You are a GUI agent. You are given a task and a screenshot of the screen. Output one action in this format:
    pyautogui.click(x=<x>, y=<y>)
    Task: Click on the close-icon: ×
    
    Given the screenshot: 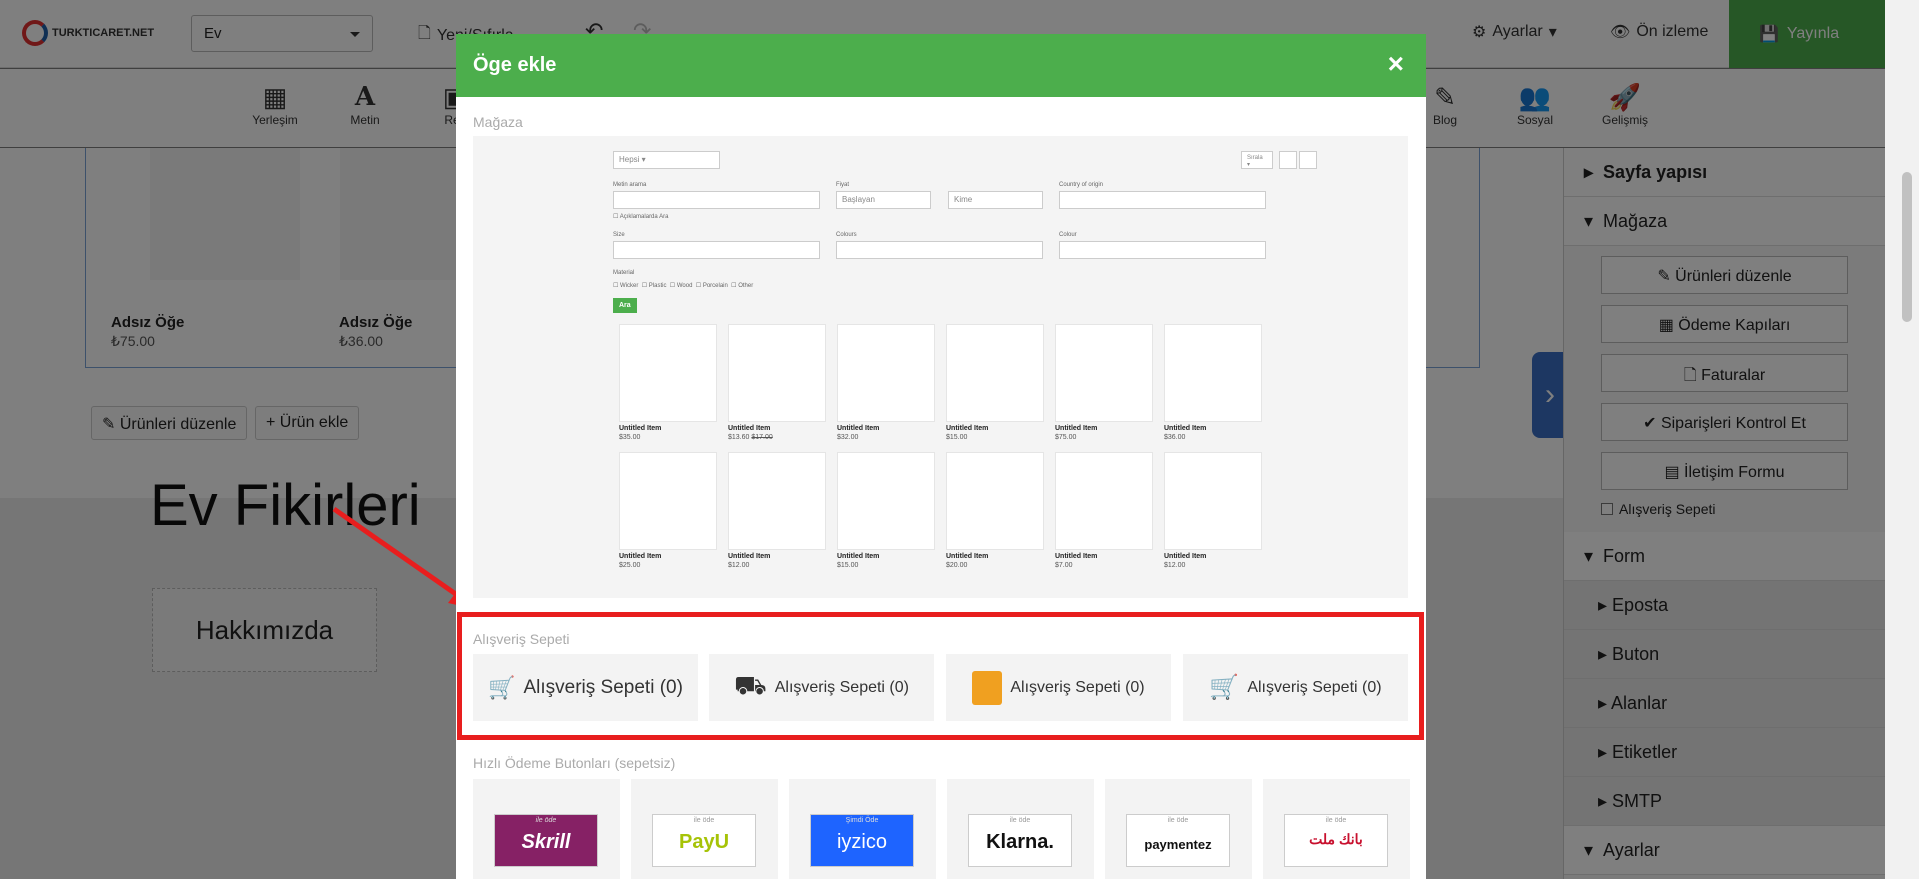 What is the action you would take?
    pyautogui.click(x=1396, y=64)
    